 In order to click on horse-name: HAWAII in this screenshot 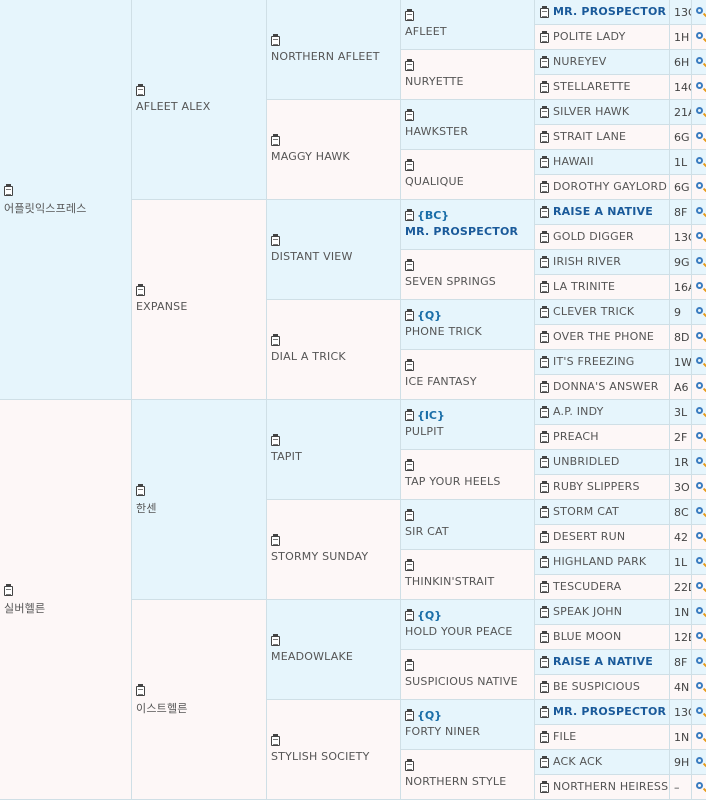, I will do `click(573, 161)`.